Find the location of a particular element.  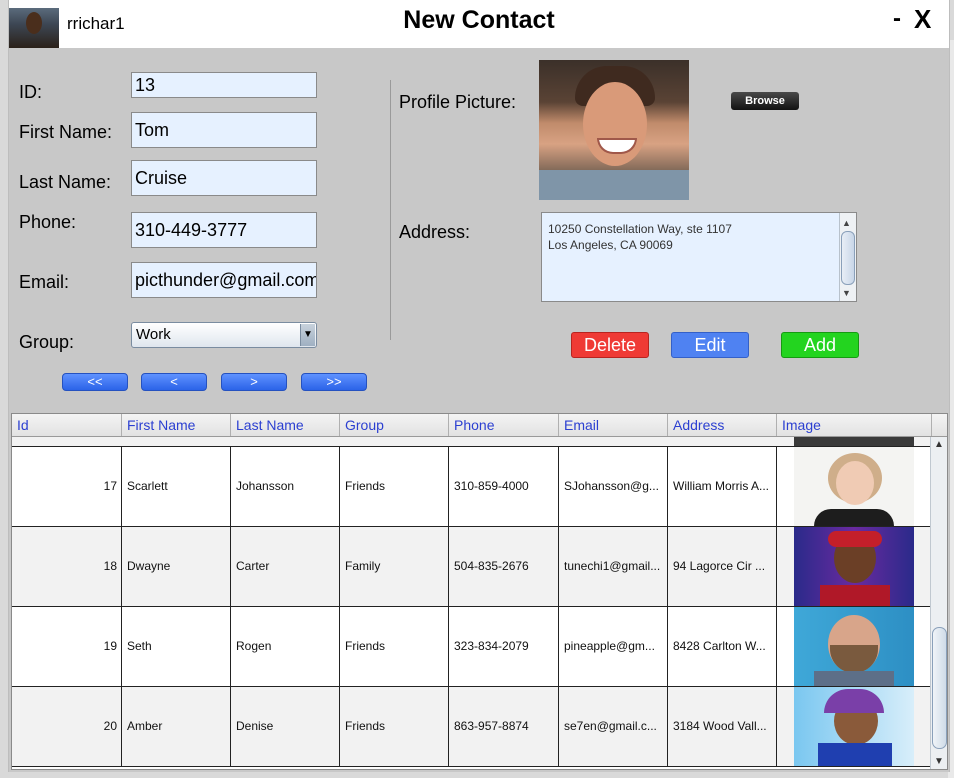

last-name-label: Last Name: is located at coordinates (65, 182).